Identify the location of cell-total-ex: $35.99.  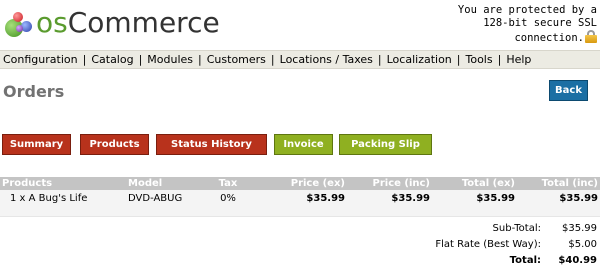
(474, 203).